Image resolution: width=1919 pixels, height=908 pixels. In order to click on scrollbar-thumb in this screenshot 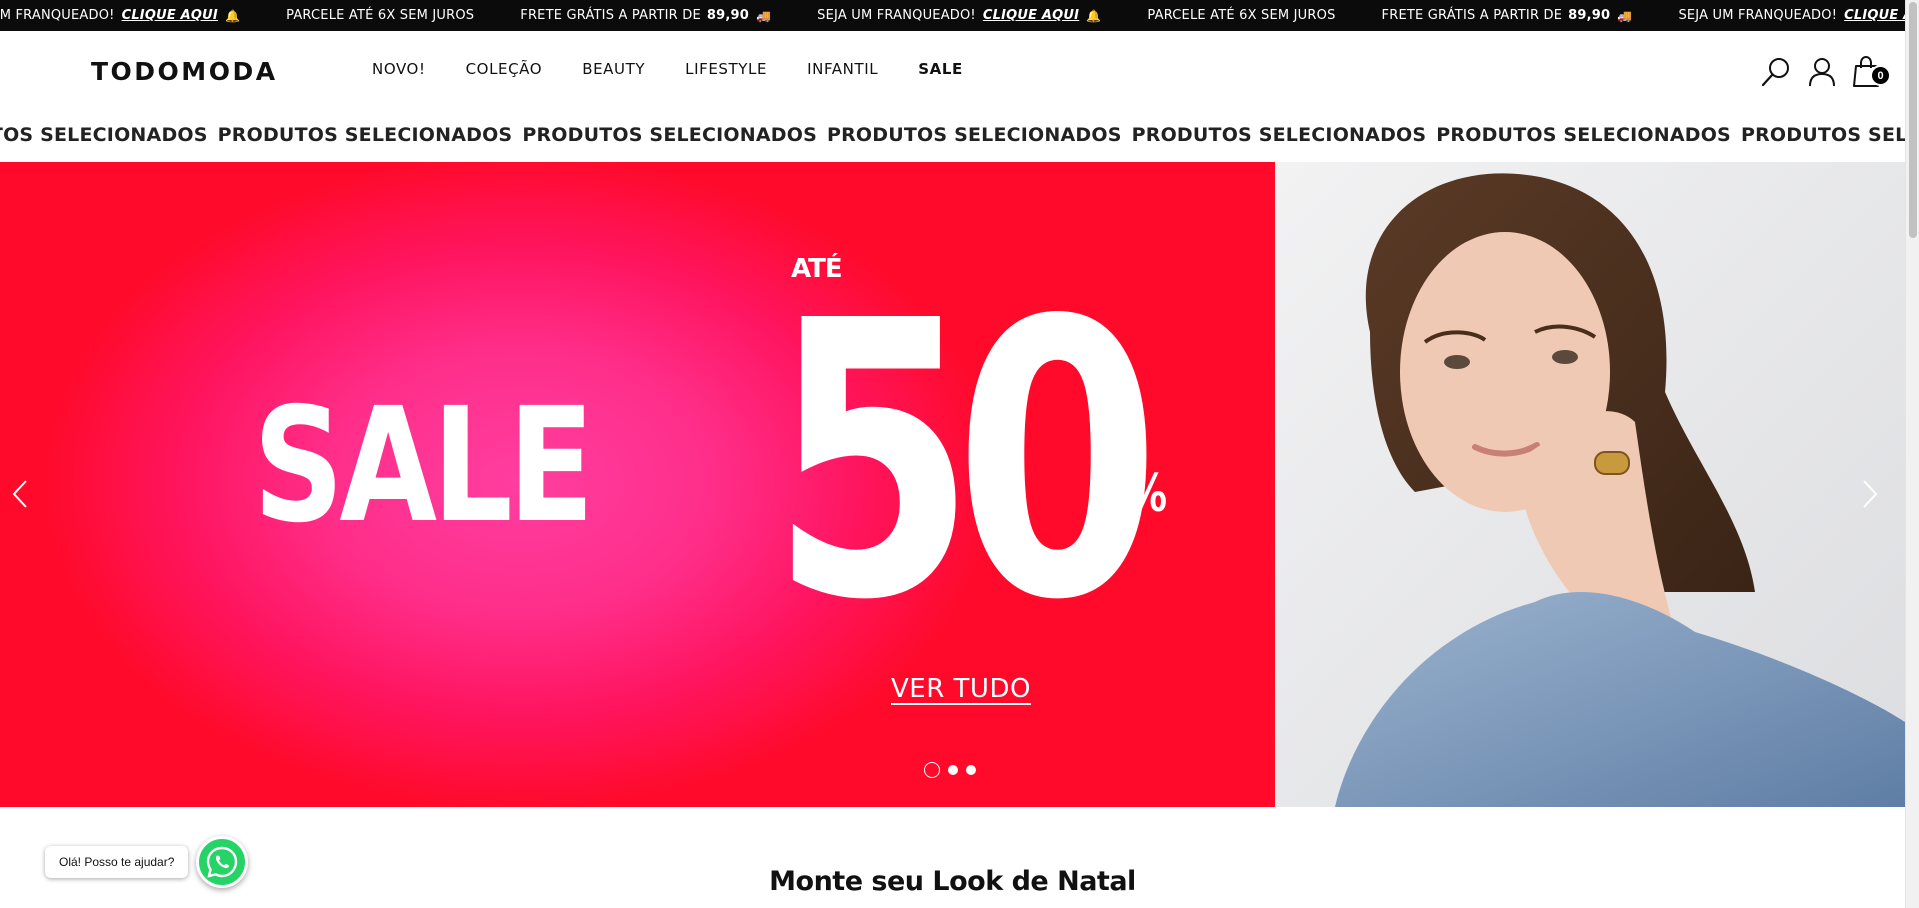, I will do `click(1913, 120)`.